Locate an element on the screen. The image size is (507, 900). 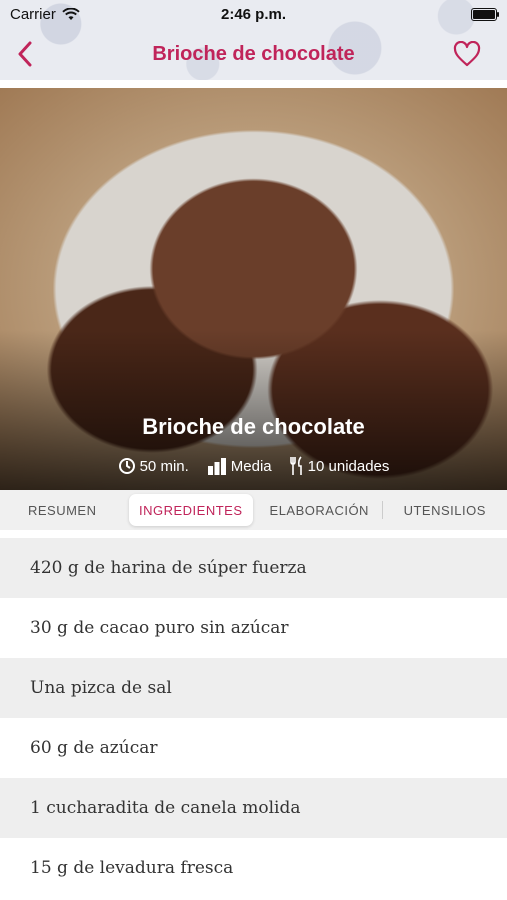
battery-icon is located at coordinates (485, 14).